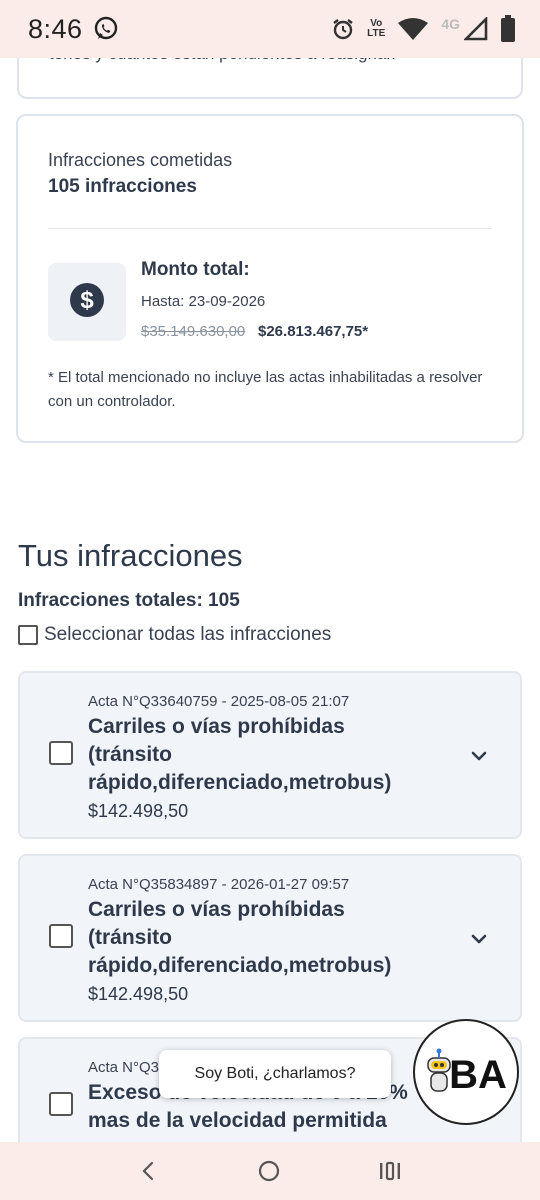 This screenshot has width=540, height=1200. What do you see at coordinates (508, 29) in the screenshot?
I see `battery-icon` at bounding box center [508, 29].